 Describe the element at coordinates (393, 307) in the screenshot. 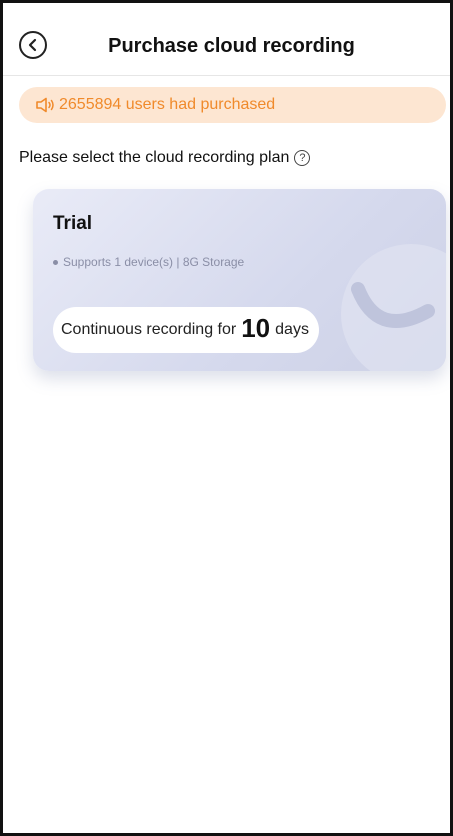

I see `decorative-arc-icon` at that location.